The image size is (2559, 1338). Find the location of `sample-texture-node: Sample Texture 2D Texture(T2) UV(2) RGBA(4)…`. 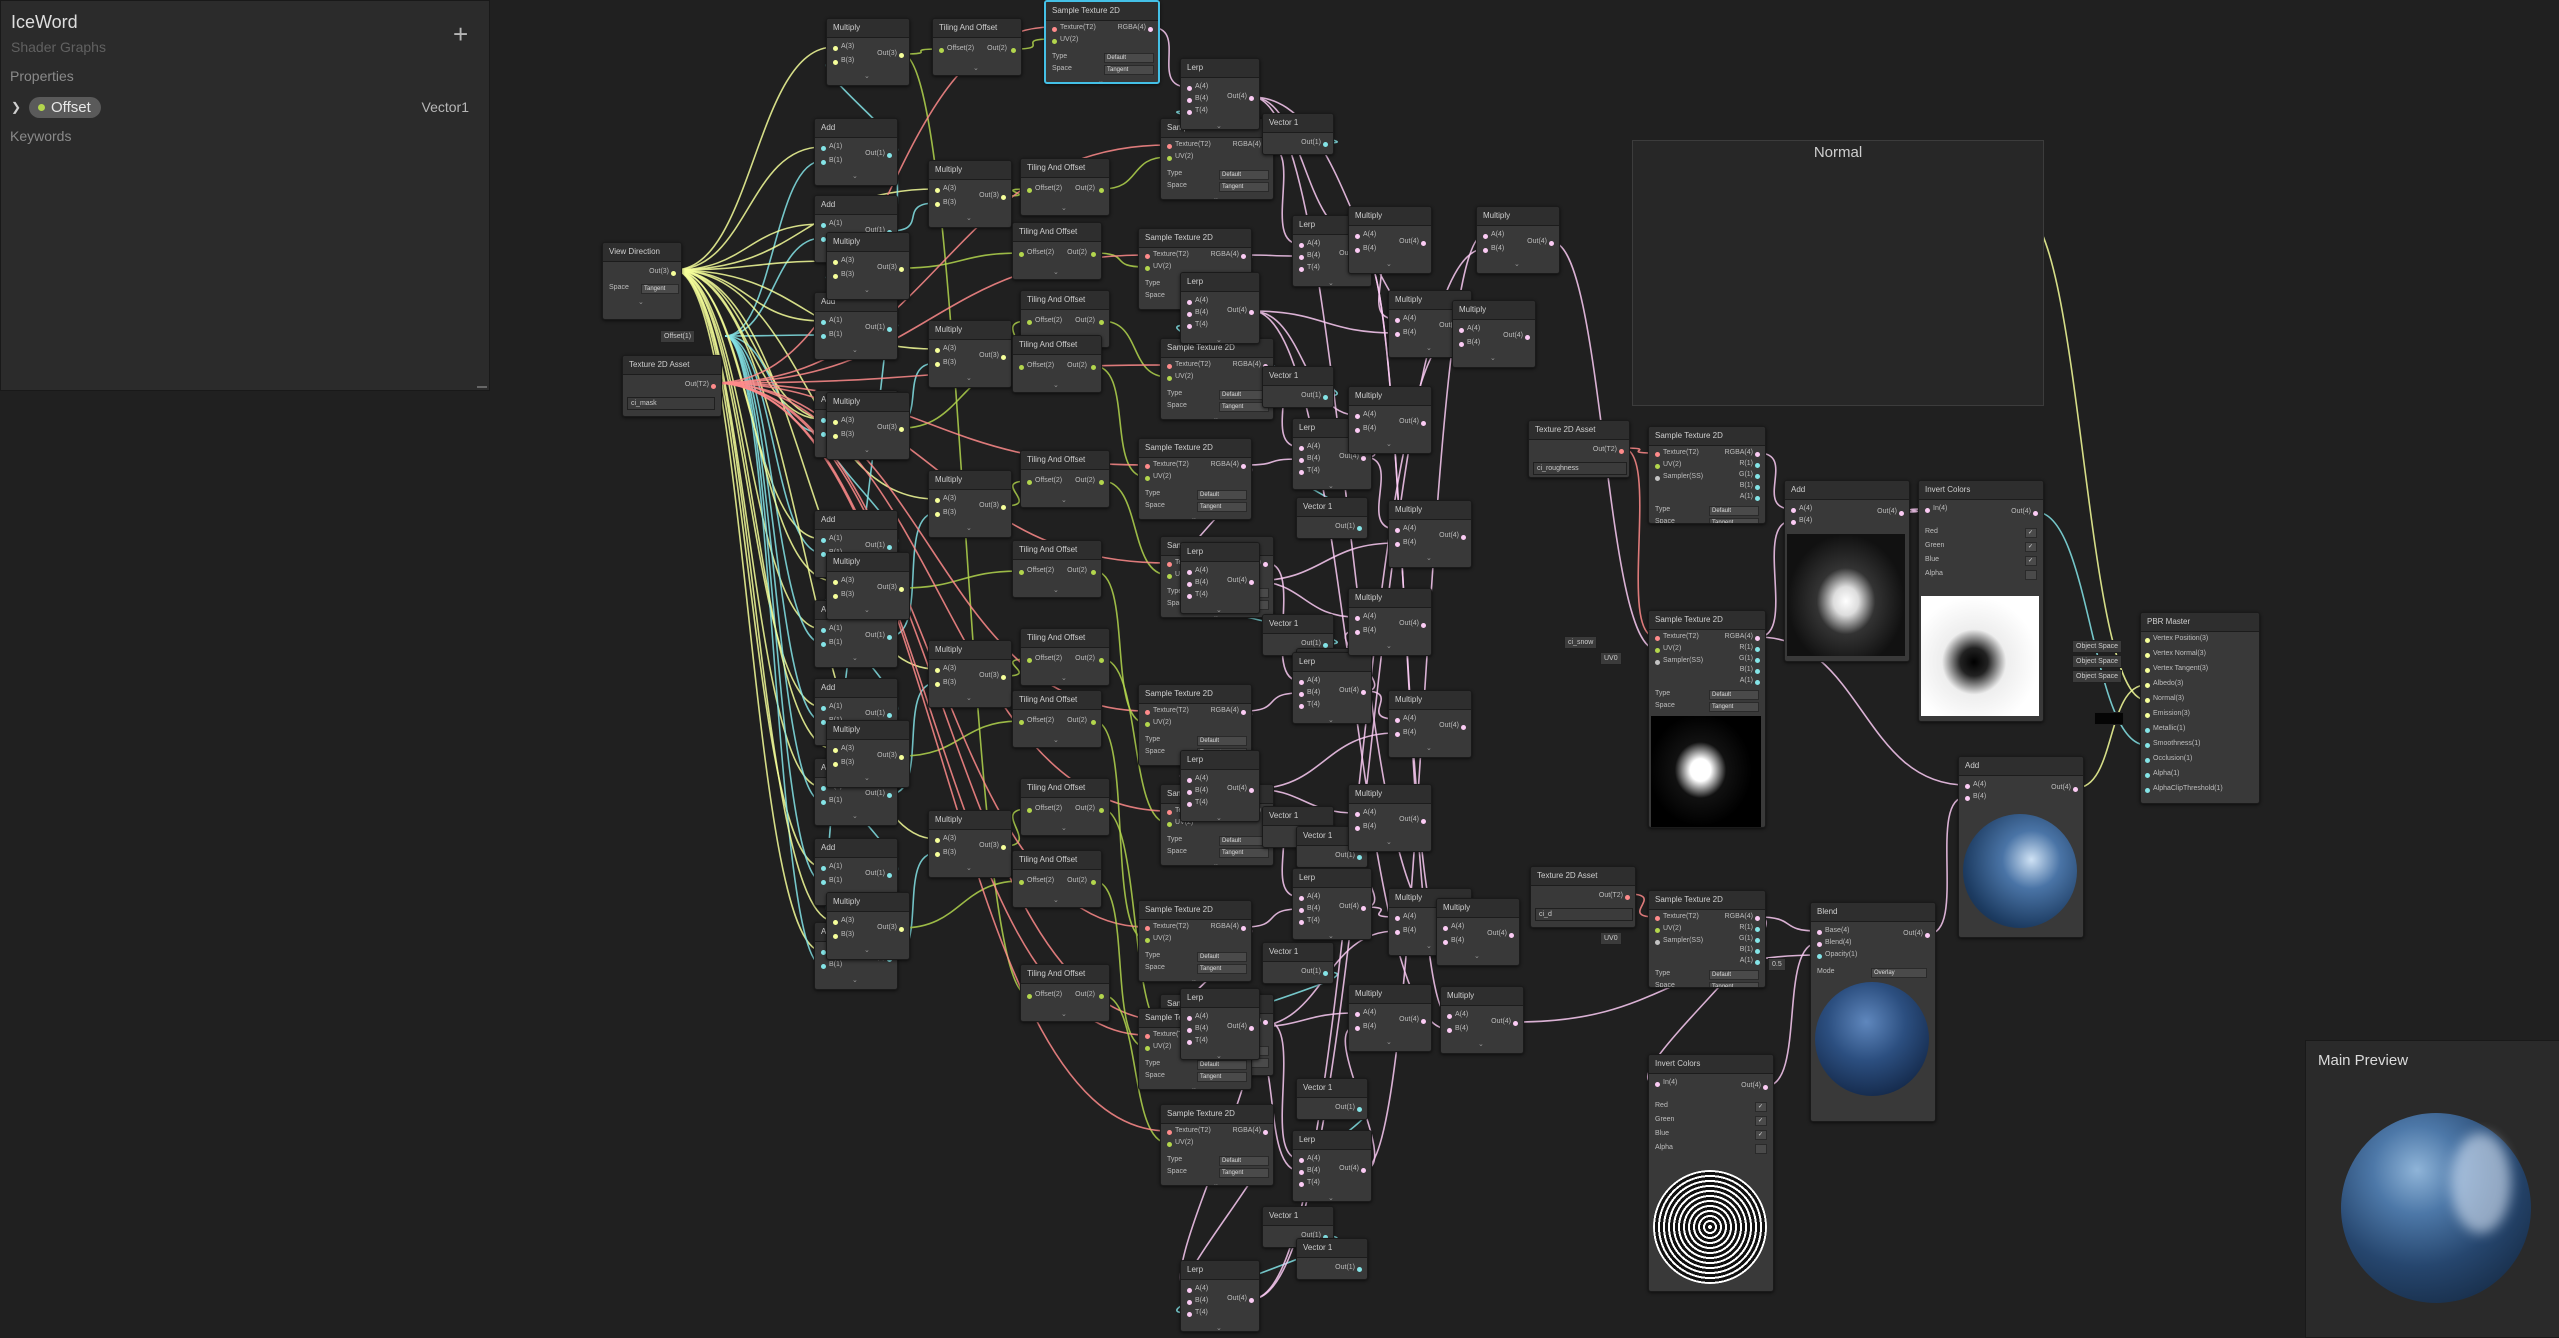

sample-texture-node: Sample Texture 2D Texture(T2) UV(2) RGBA(4)… is located at coordinates (1195, 941).